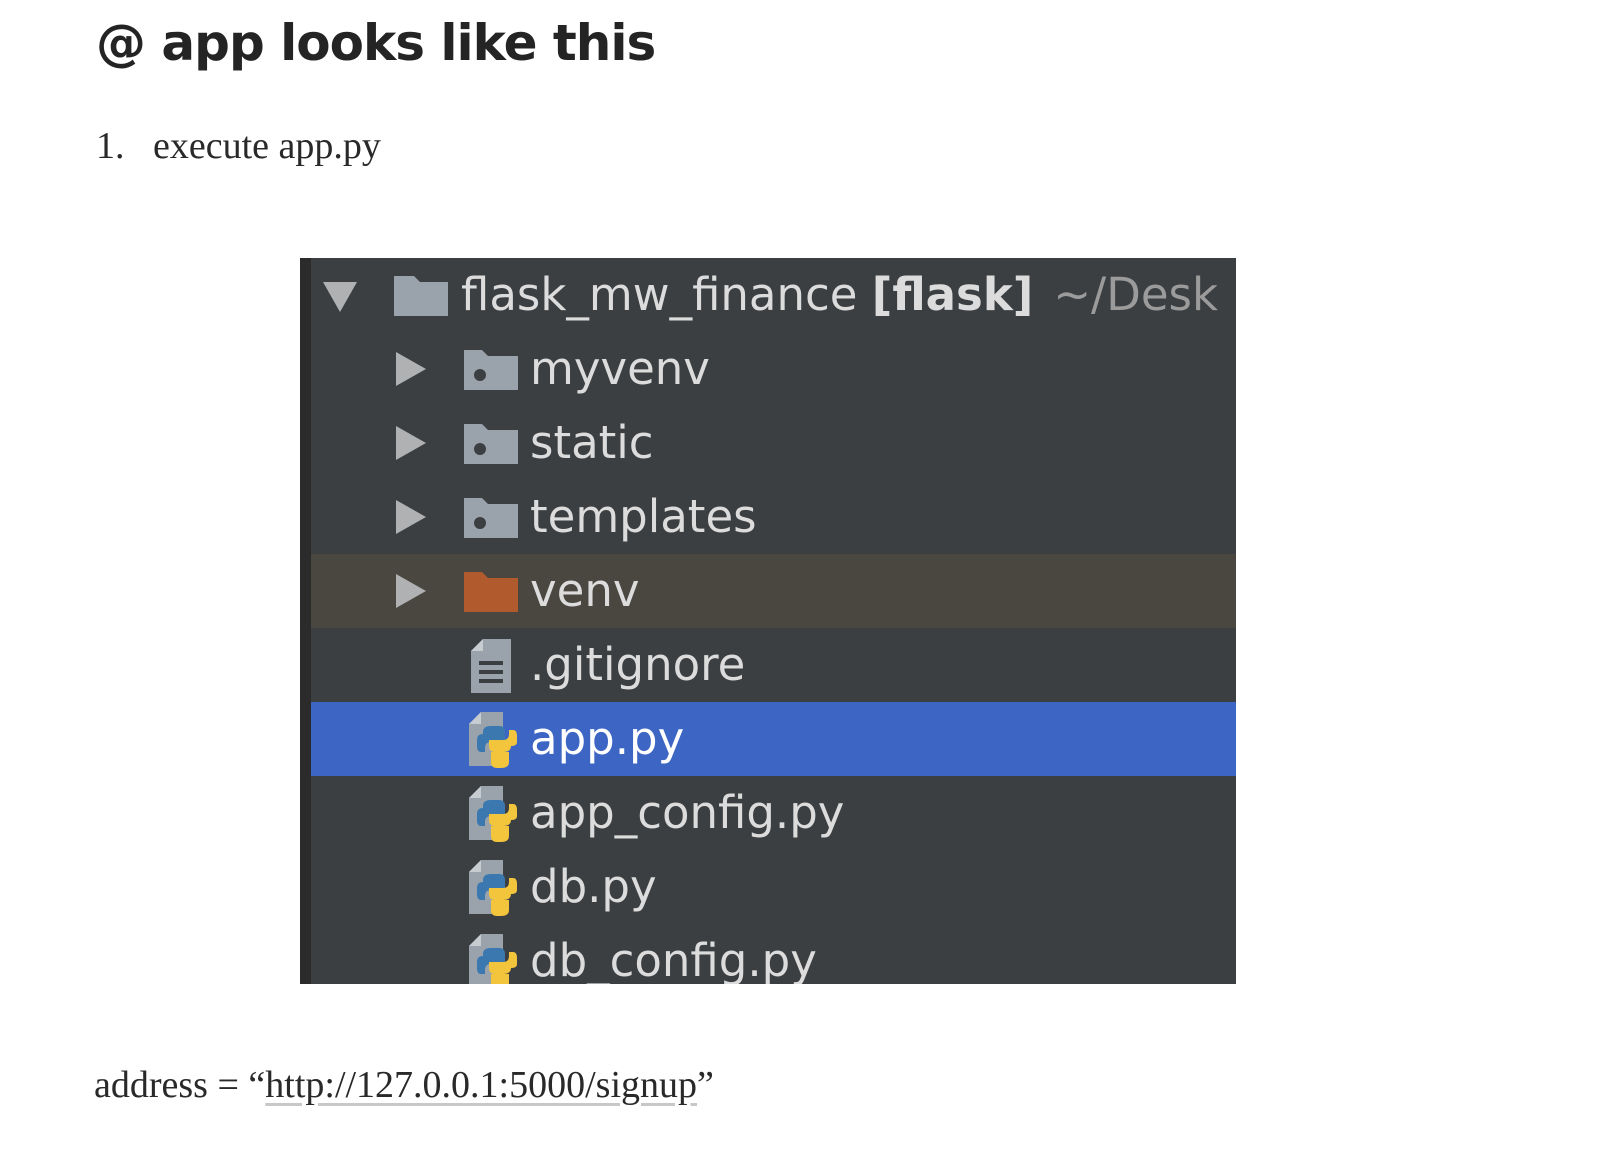  I want to click on step-text: execute app.py, so click(267, 146).